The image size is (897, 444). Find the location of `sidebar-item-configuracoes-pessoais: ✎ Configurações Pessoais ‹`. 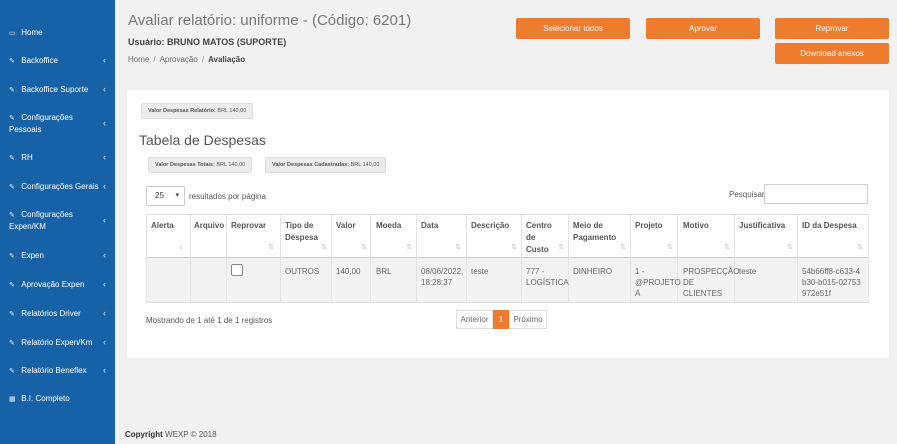

sidebar-item-configuracoes-pessoais: ✎ Configurações Pessoais ‹ is located at coordinates (57, 123).